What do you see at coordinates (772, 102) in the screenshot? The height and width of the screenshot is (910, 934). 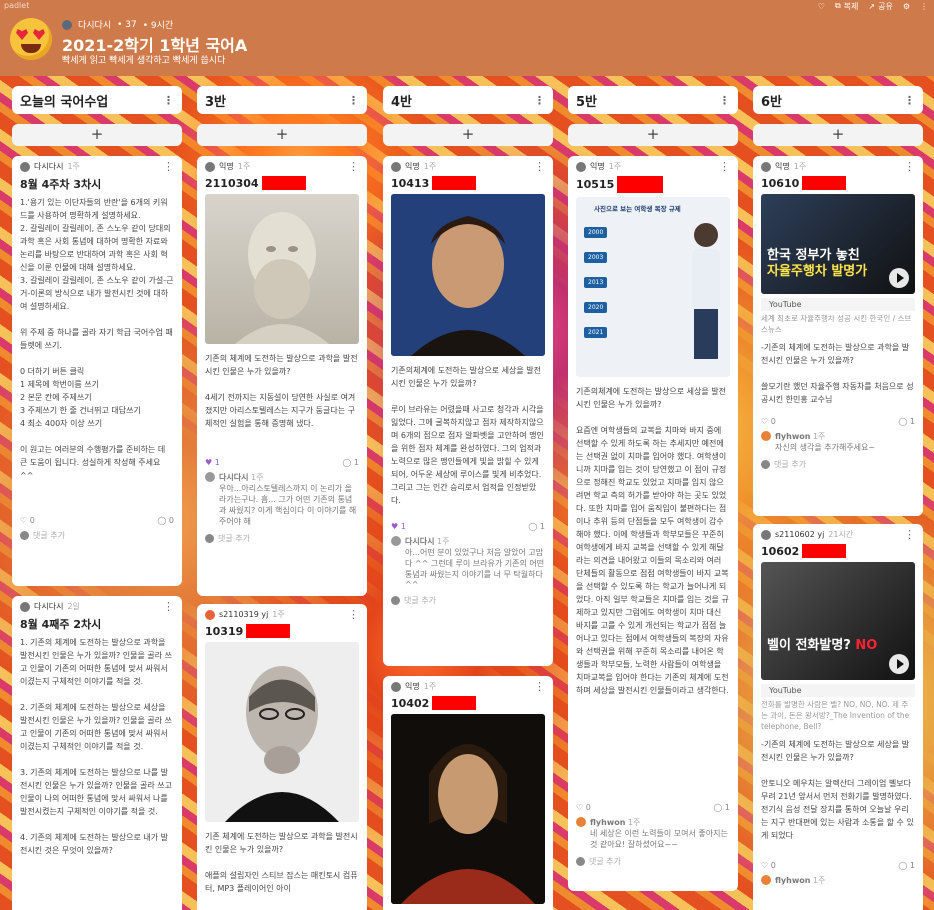 I see `column-title: 6반` at bounding box center [772, 102].